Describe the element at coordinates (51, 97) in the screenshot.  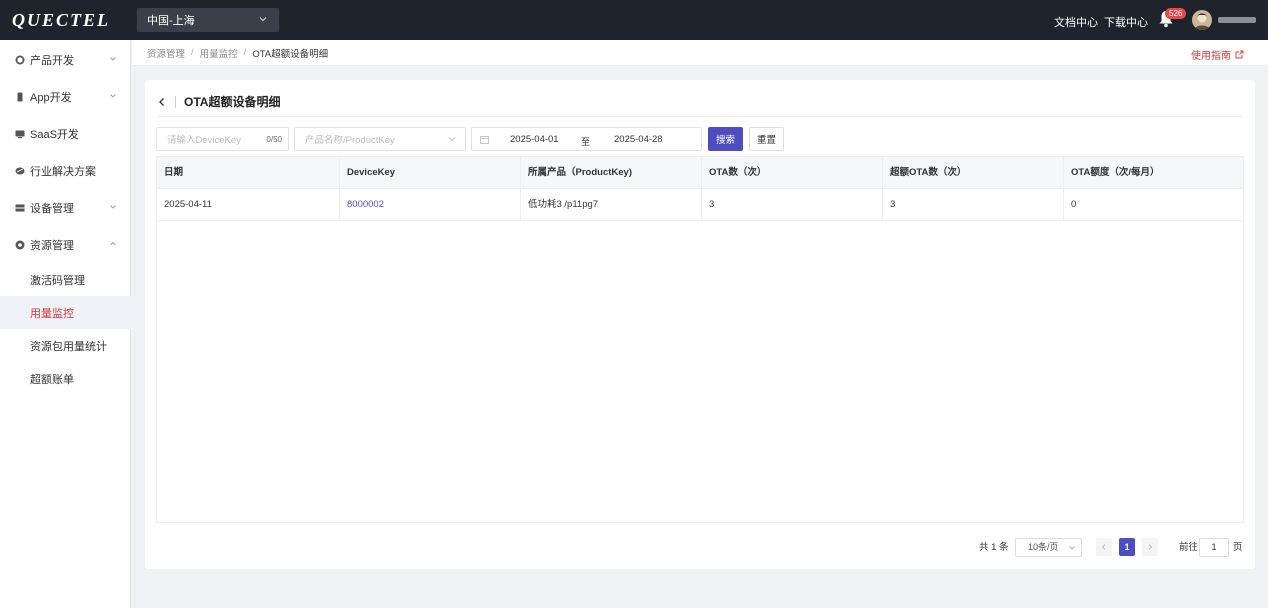
I see `sidebar-item-label: App开发` at that location.